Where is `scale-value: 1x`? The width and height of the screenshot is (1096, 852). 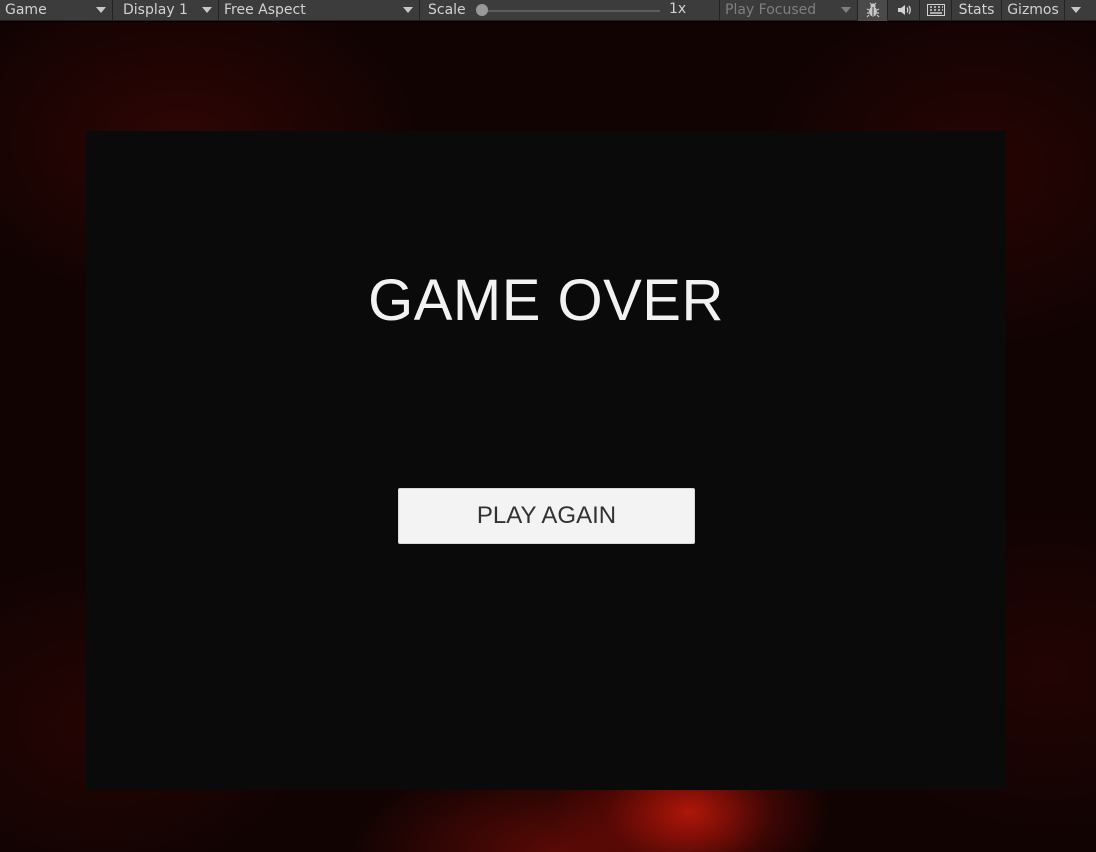 scale-value: 1x is located at coordinates (678, 8).